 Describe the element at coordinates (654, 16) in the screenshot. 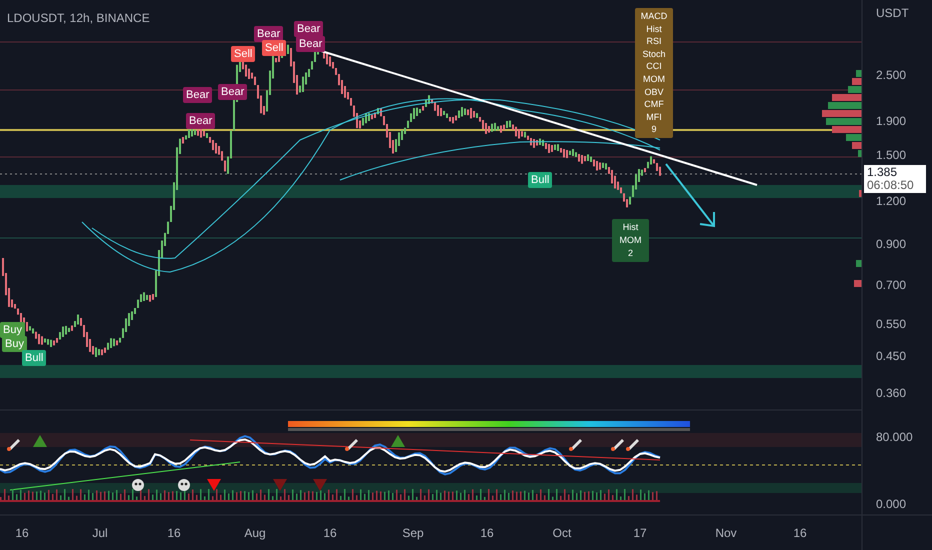

I see `indicator-name: MACD` at that location.